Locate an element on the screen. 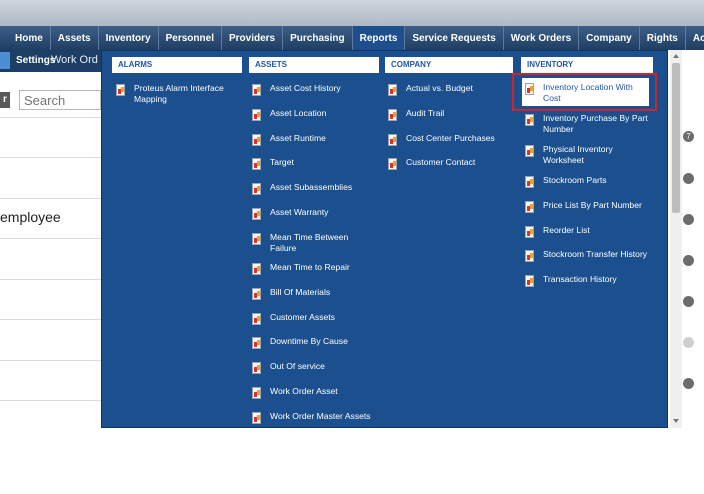 This screenshot has width=704, height=494. menu-item-customer-assets: Customer Assets is located at coordinates (317, 318).